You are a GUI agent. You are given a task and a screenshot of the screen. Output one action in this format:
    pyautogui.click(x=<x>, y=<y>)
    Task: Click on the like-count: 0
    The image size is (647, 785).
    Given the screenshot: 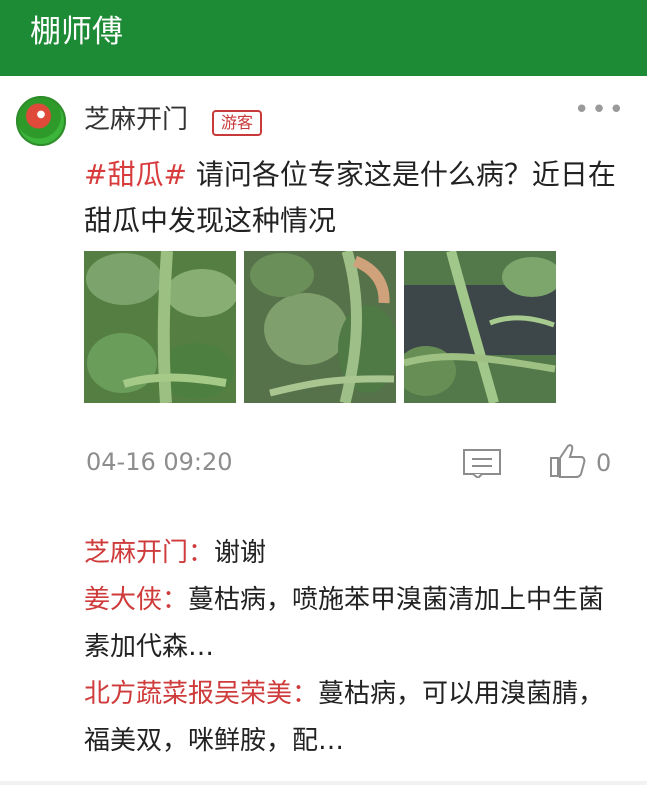 What is the action you would take?
    pyautogui.click(x=604, y=463)
    